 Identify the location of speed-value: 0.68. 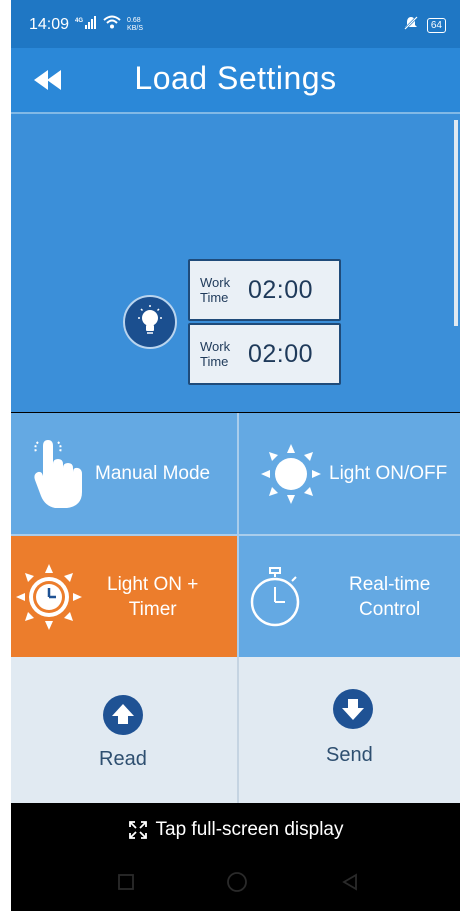
(134, 20).